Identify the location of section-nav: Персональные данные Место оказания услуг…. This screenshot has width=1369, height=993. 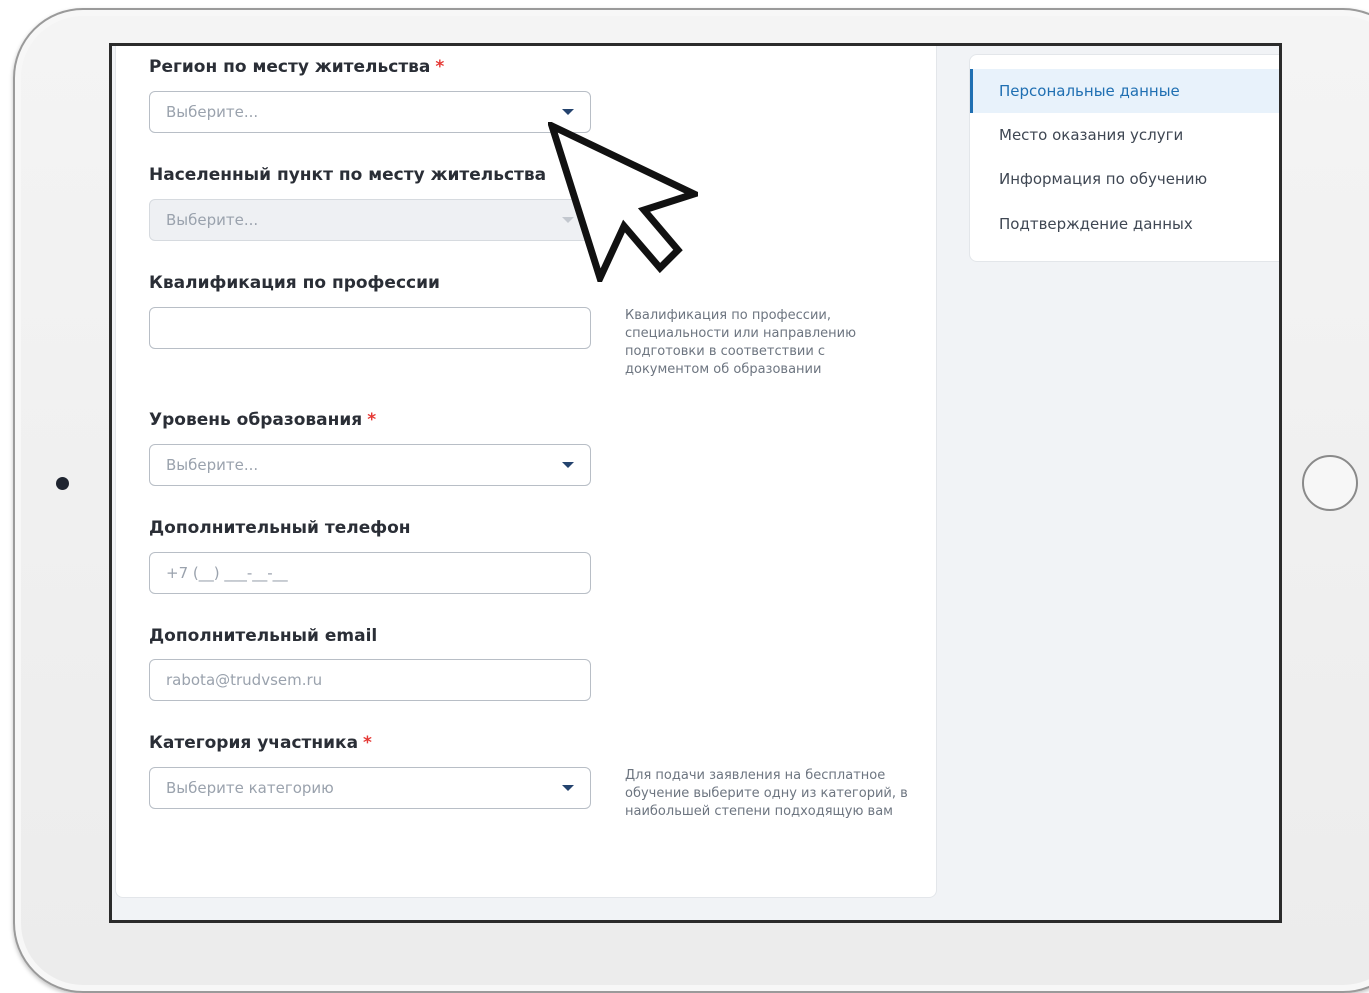
(1124, 158).